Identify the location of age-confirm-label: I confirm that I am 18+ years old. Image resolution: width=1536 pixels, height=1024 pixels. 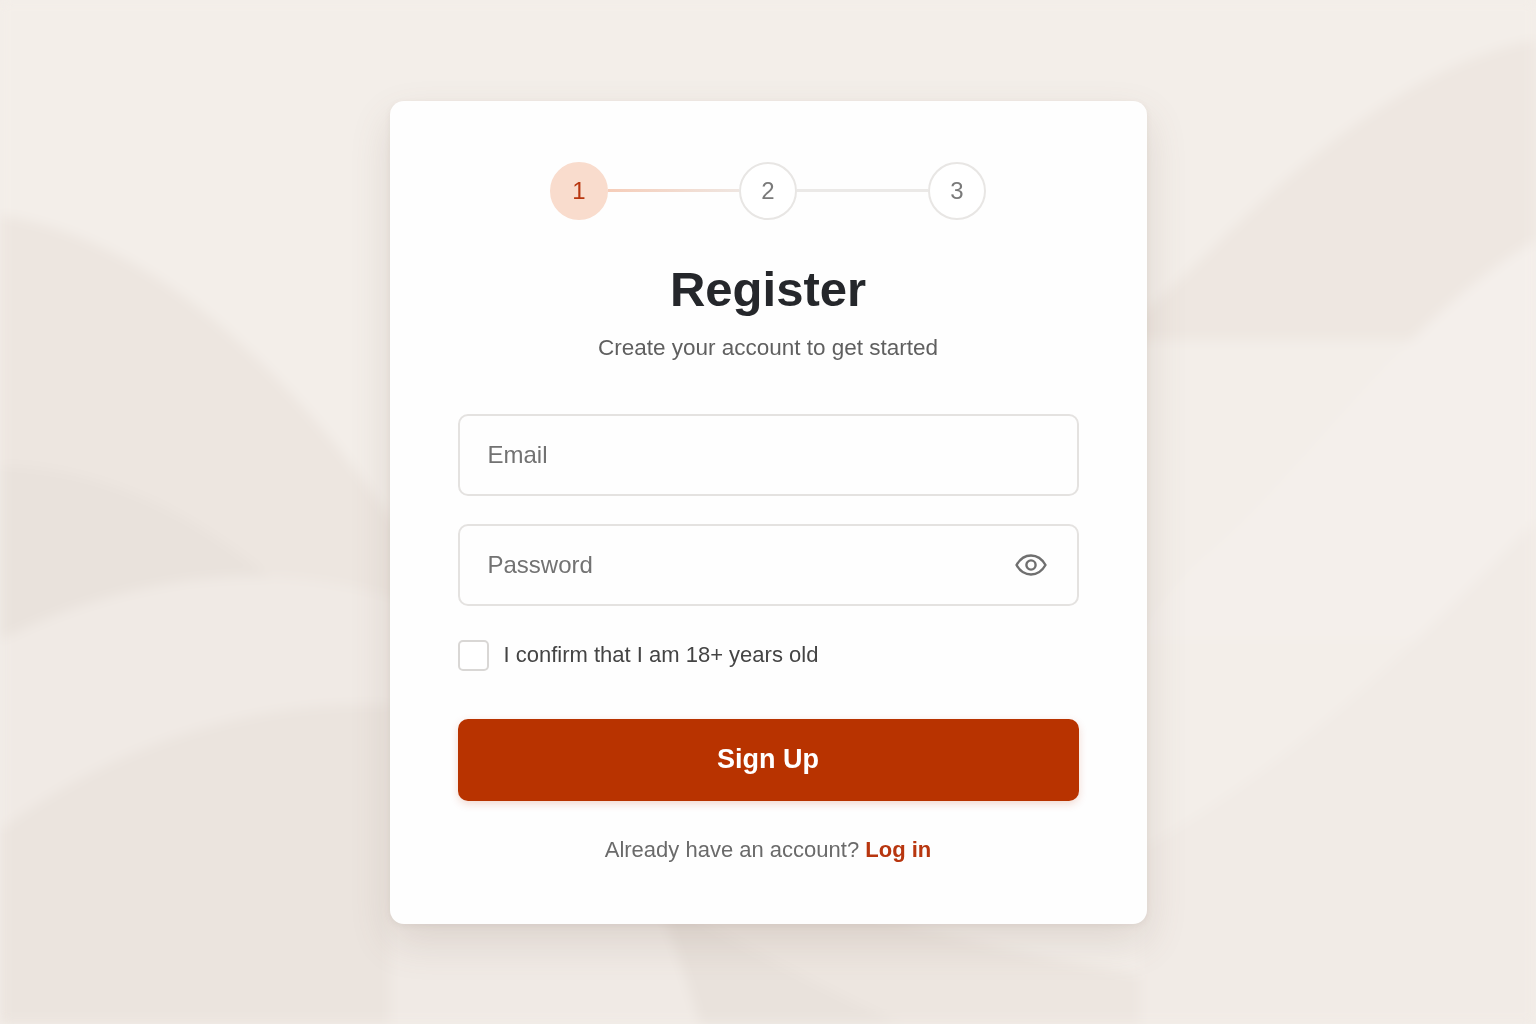
(661, 655).